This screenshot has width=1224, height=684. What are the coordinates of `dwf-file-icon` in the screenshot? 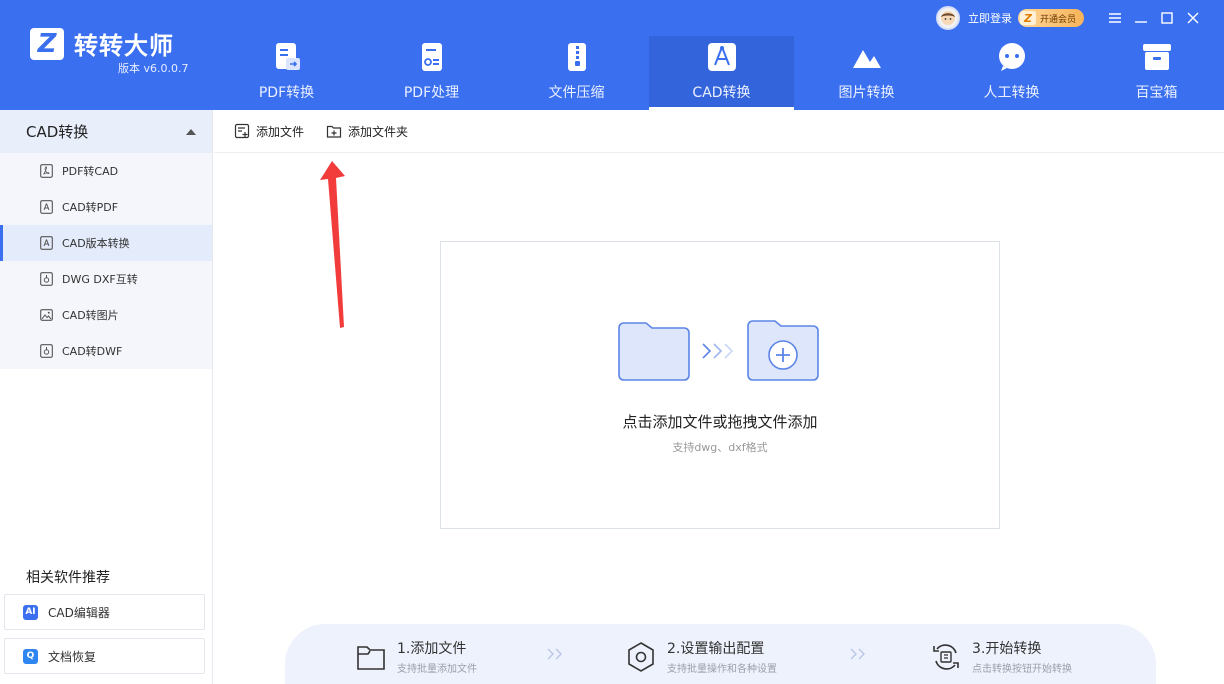 It's located at (46, 351).